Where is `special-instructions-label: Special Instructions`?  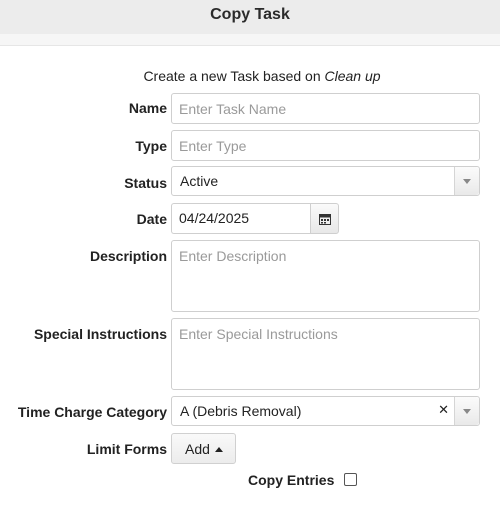 special-instructions-label: Special Instructions is located at coordinates (100, 334).